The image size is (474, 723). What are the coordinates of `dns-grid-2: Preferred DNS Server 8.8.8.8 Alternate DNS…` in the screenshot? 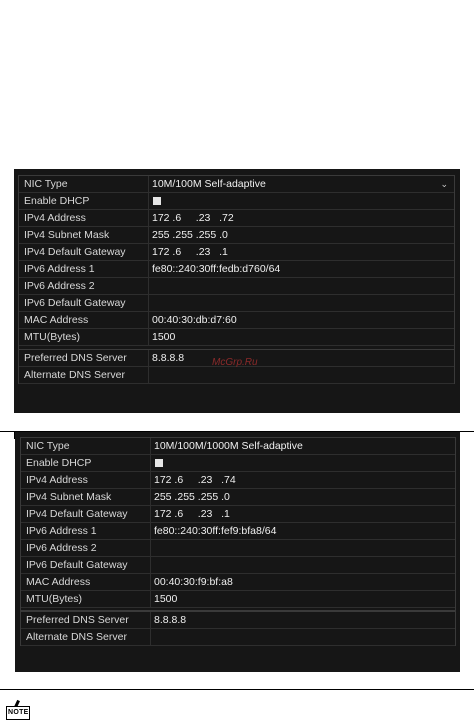 It's located at (238, 628).